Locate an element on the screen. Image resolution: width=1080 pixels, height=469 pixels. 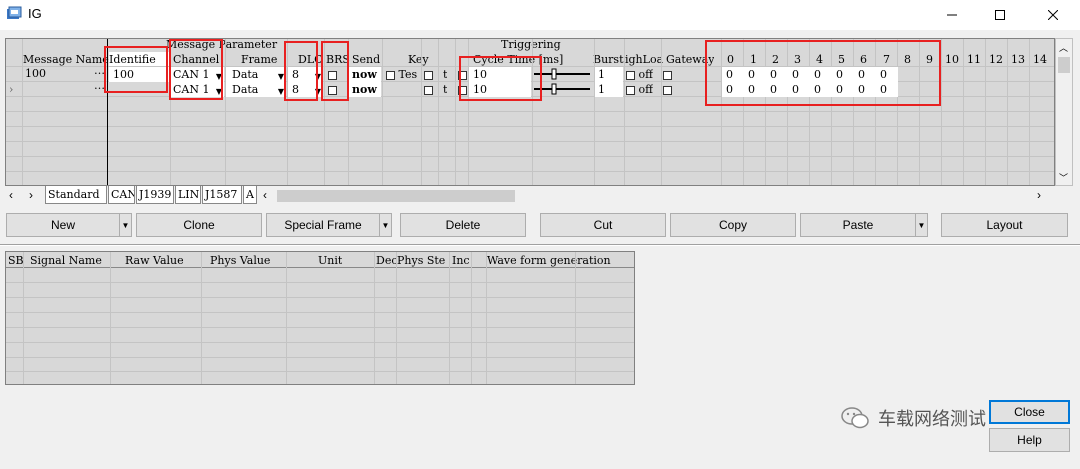
panel-splitter is located at coordinates (540, 245).